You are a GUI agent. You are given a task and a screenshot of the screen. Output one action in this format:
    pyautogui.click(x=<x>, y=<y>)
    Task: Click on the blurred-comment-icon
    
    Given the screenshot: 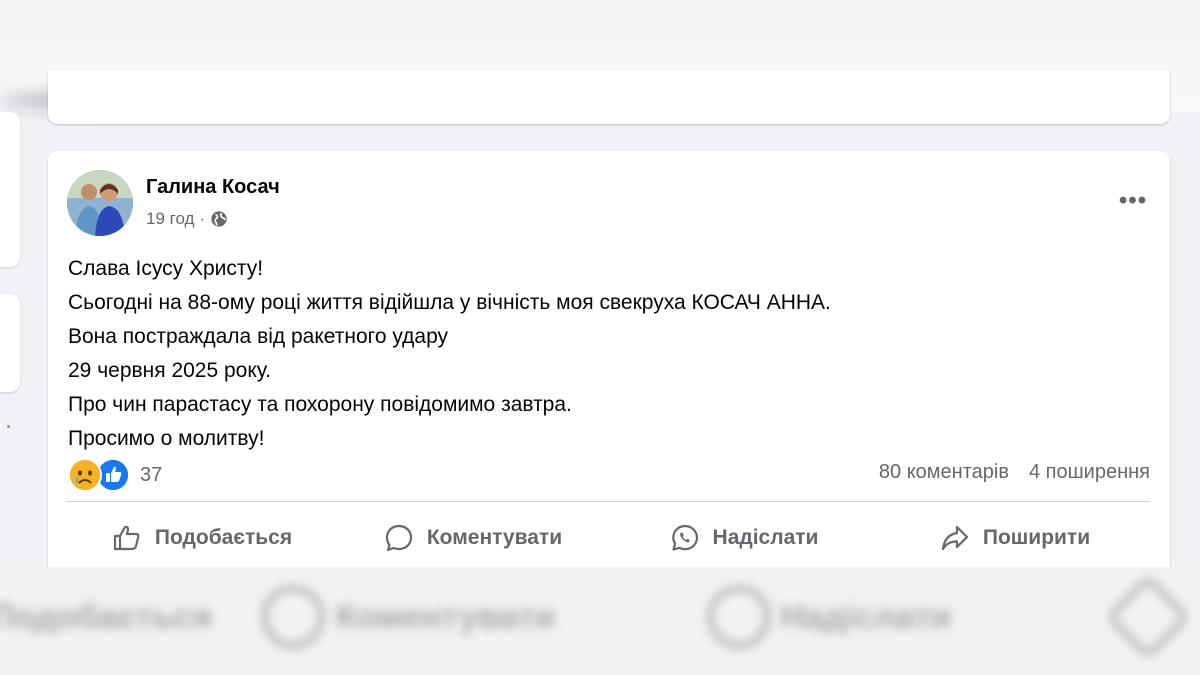 What is the action you would take?
    pyautogui.click(x=293, y=617)
    